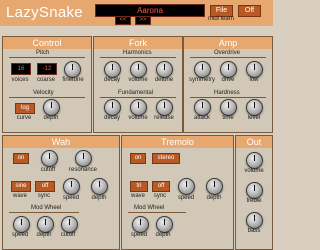 The image size is (320, 250). Describe the element at coordinates (137, 196) in the screenshot. I see `tremolo-wave-label: wave` at that location.